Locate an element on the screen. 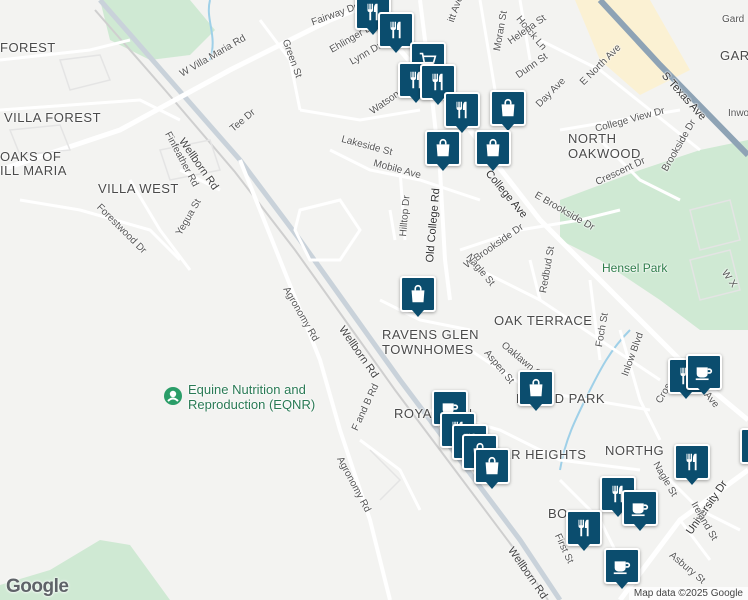  area-label-villa-west: VILLA WEST is located at coordinates (138, 188).